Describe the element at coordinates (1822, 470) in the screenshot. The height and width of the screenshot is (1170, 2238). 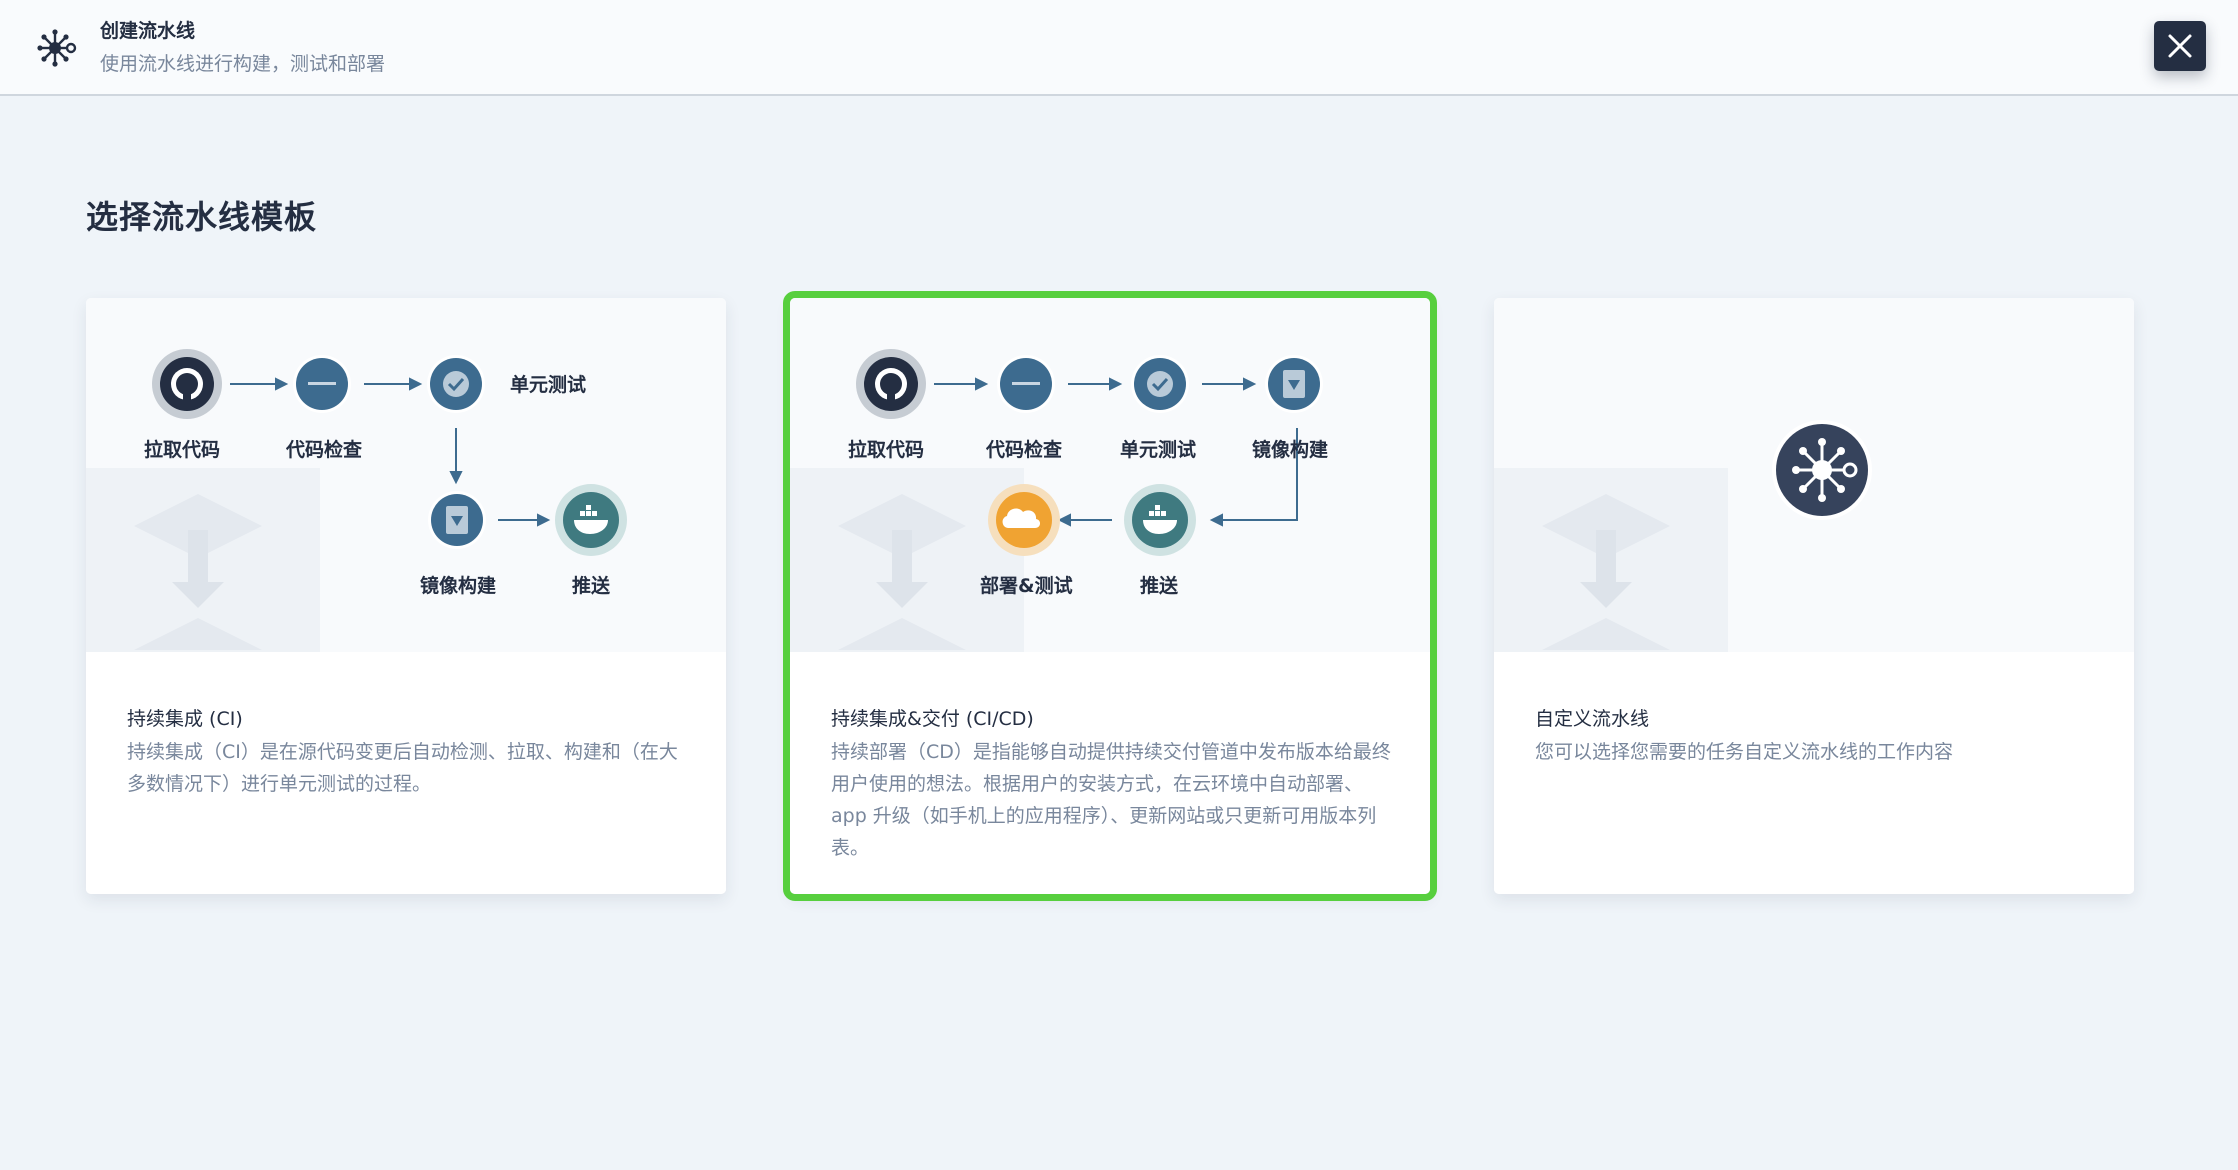
I see `custom-pipeline-icon` at that location.